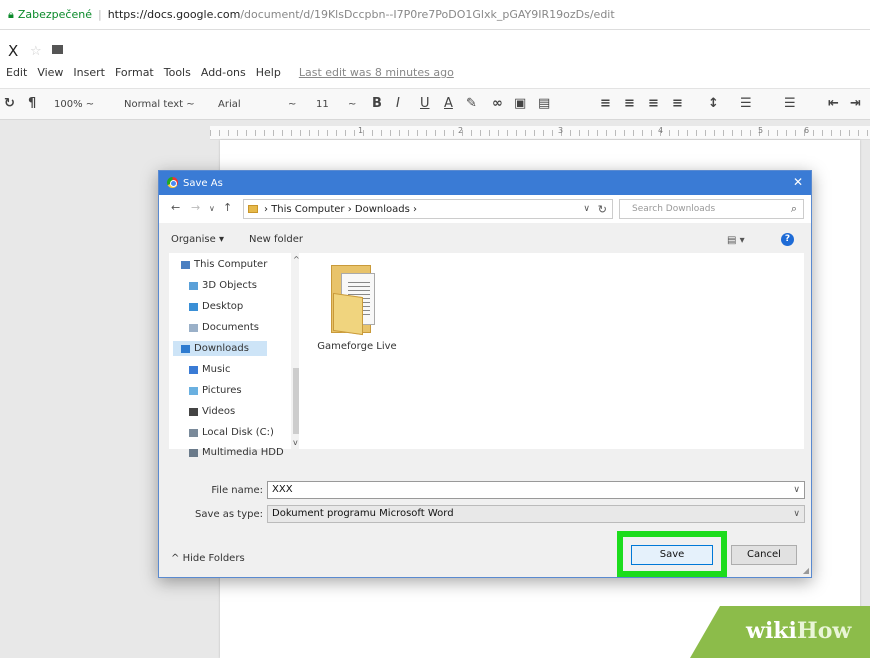 The image size is (870, 658). I want to click on path-breadcrumb: › This Computer › Downloads › ∨ ↻, so click(428, 209).